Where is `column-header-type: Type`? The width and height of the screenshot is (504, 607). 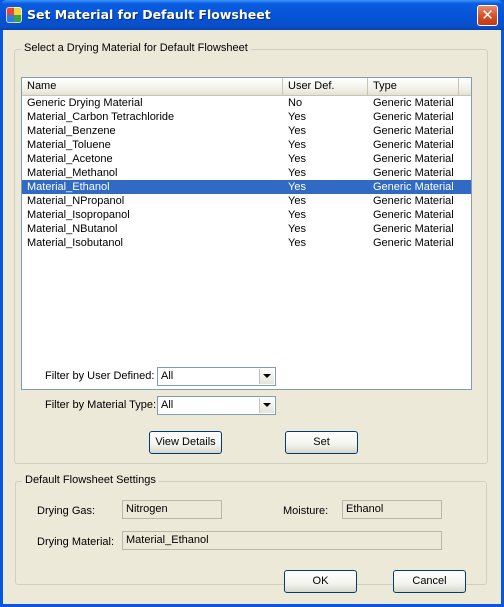
column-header-type: Type is located at coordinates (413, 86).